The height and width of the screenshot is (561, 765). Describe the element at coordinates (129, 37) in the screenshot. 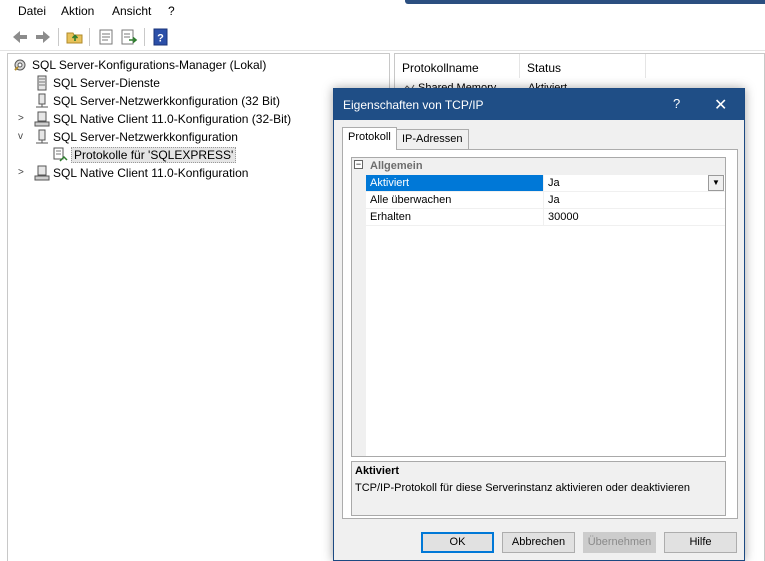

I see `export-list-icon` at that location.